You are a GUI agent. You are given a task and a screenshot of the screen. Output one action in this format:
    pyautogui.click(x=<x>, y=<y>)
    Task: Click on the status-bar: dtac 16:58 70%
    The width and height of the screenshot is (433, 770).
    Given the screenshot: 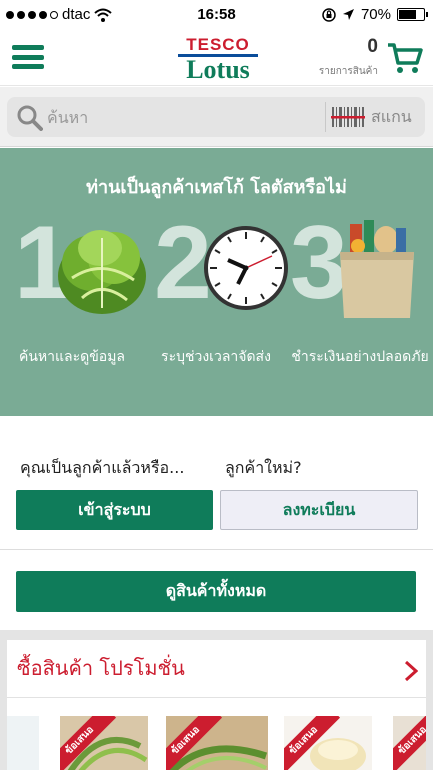 What is the action you would take?
    pyautogui.click(x=216, y=15)
    